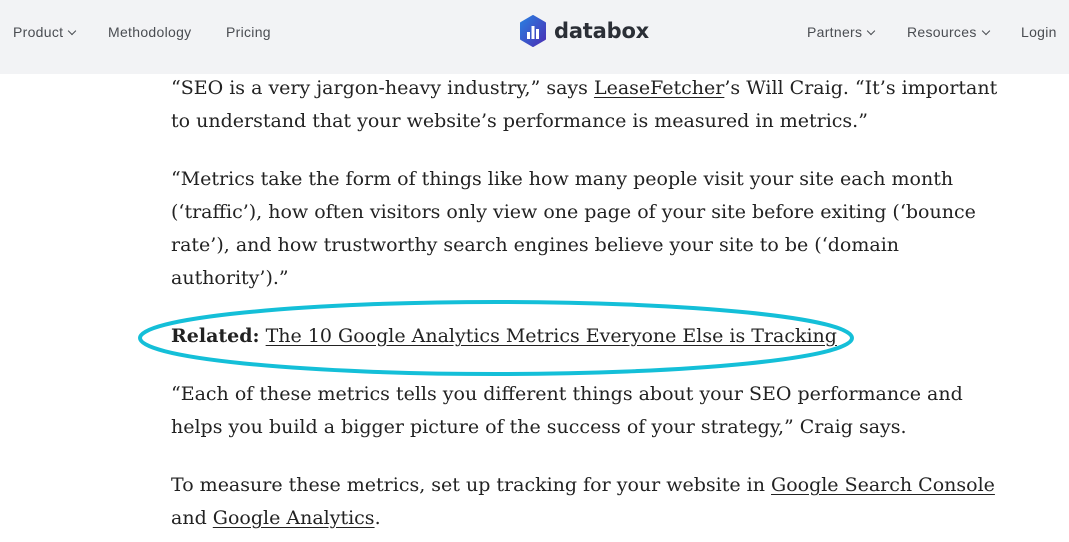  I want to click on p5-text-middle: and, so click(192, 518).